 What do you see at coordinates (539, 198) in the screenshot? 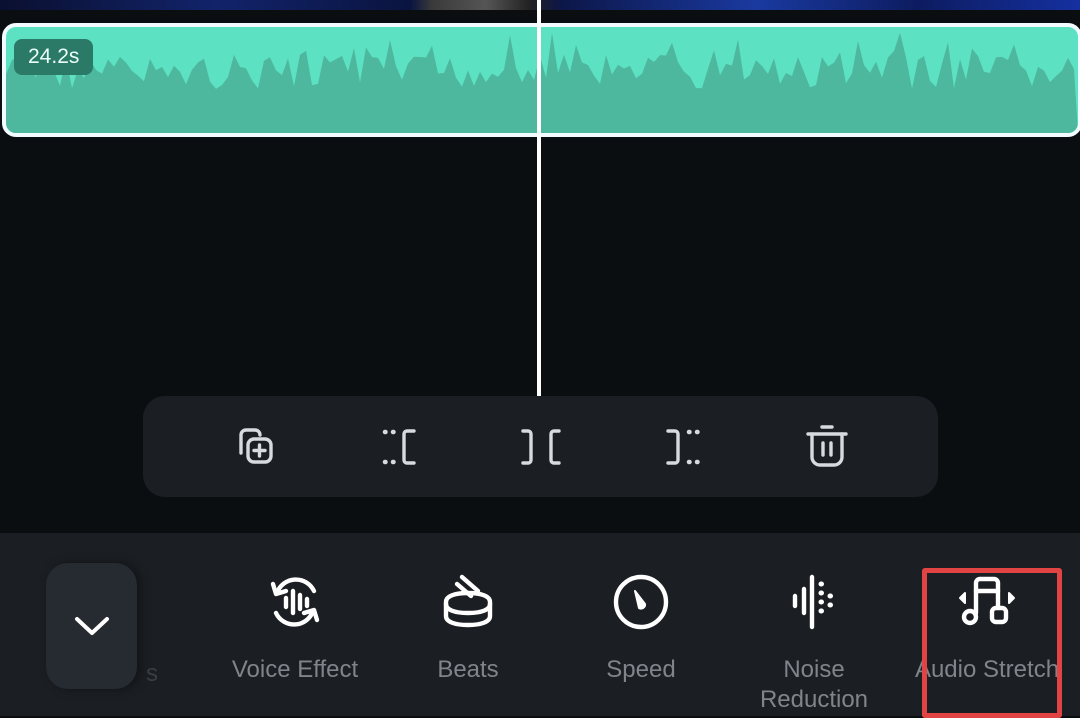
I see `playhead` at bounding box center [539, 198].